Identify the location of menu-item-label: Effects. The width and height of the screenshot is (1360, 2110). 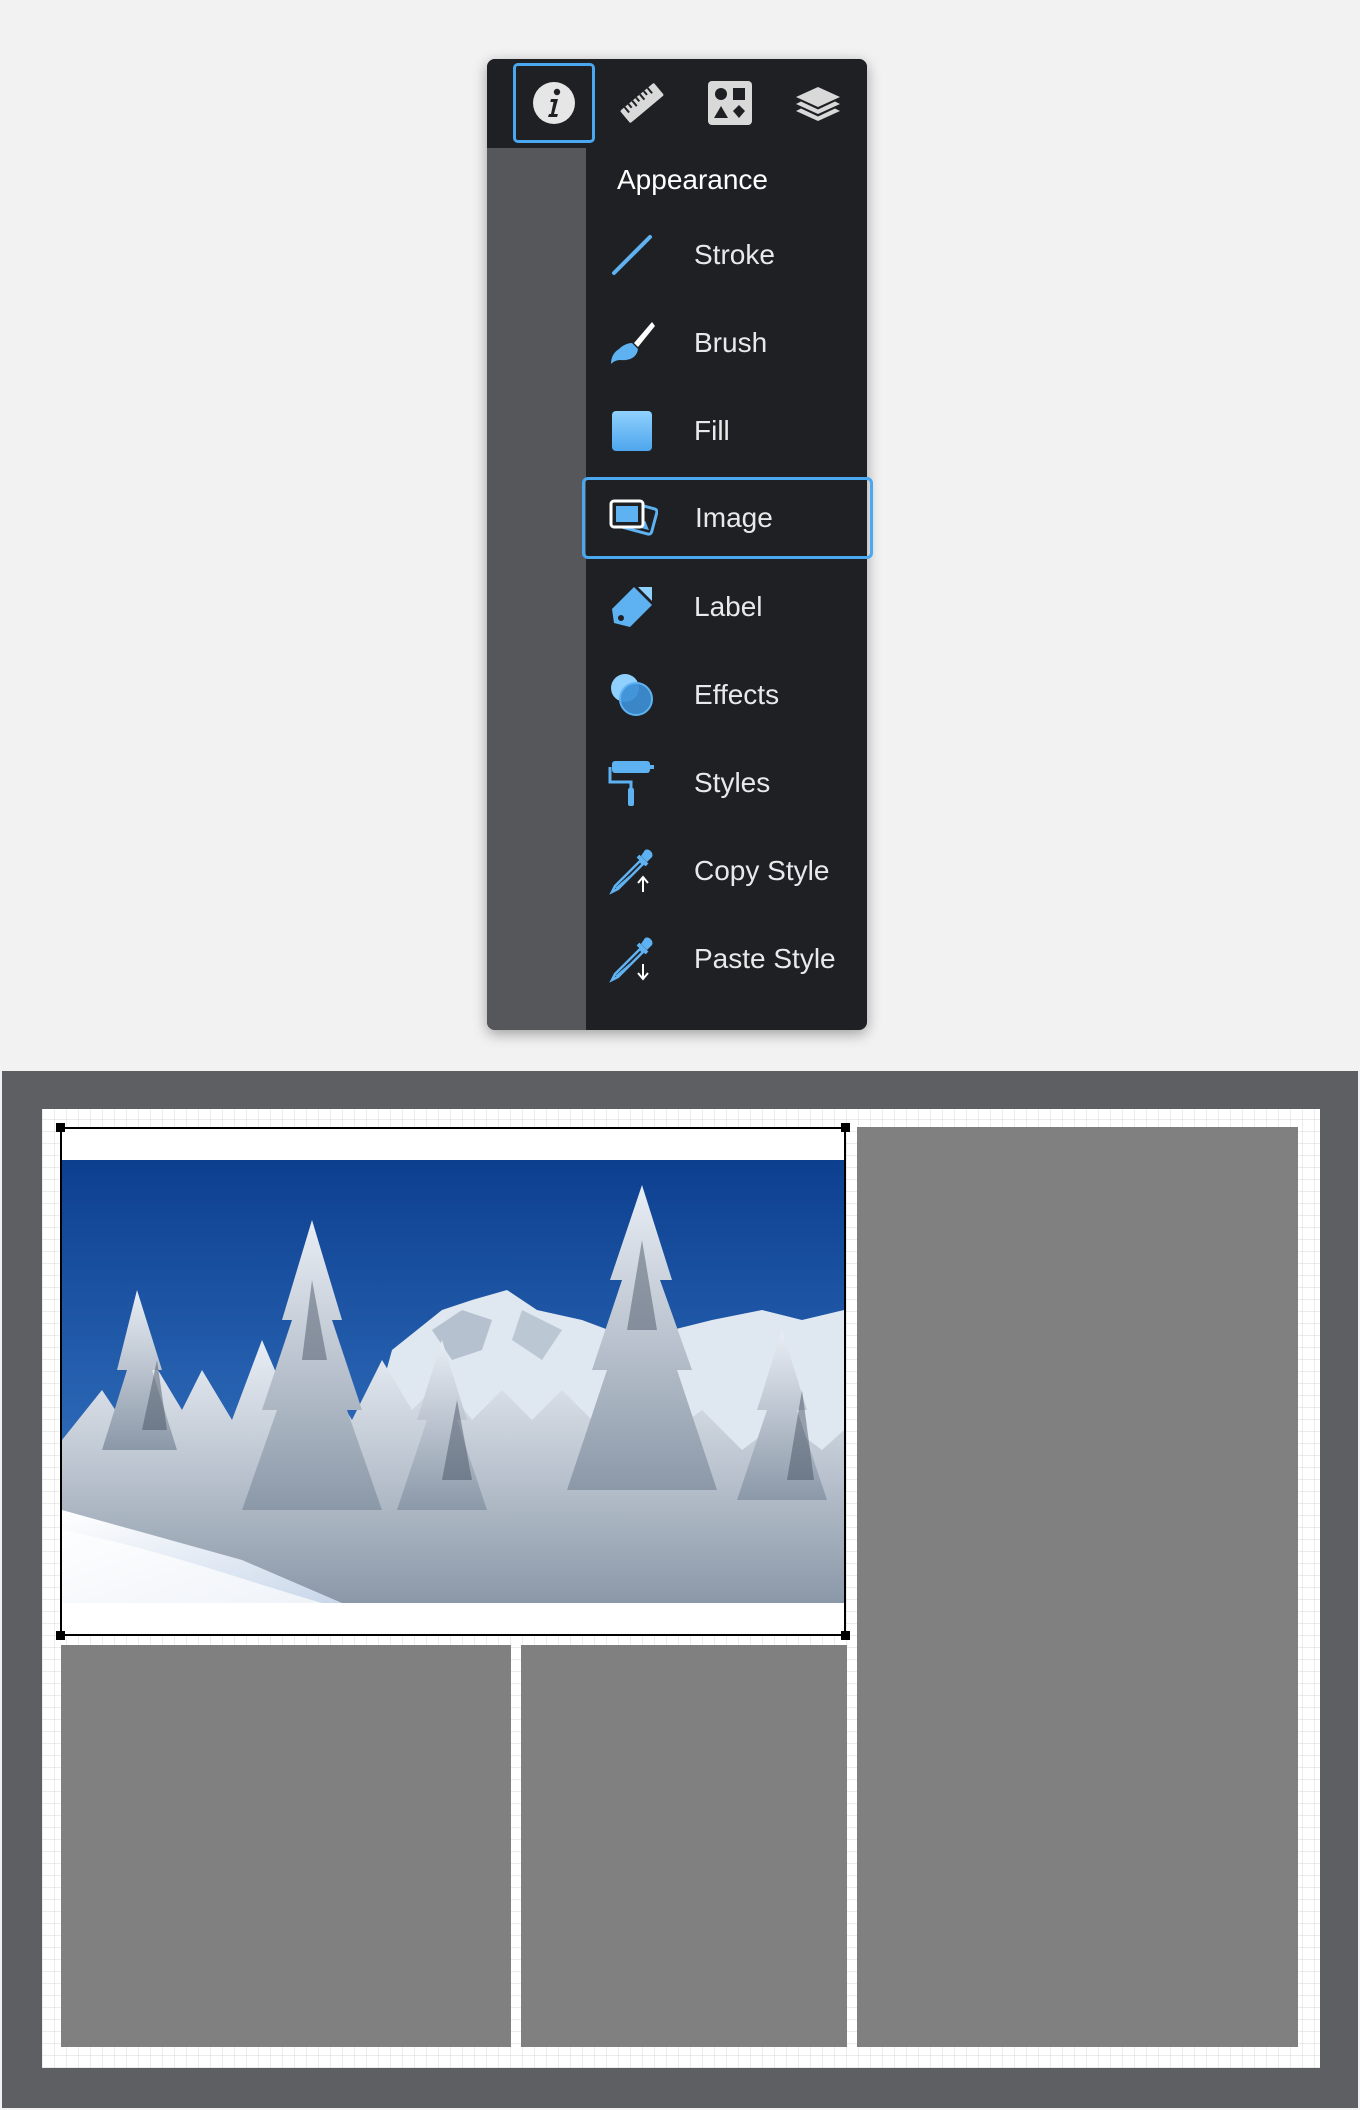
(737, 694).